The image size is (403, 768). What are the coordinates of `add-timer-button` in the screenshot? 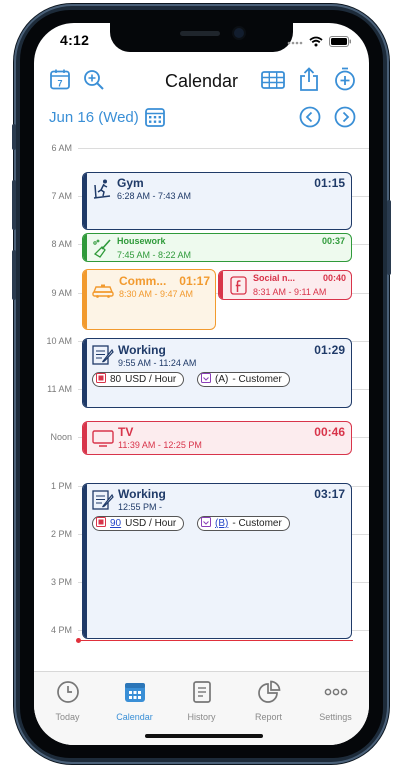 It's located at (345, 81).